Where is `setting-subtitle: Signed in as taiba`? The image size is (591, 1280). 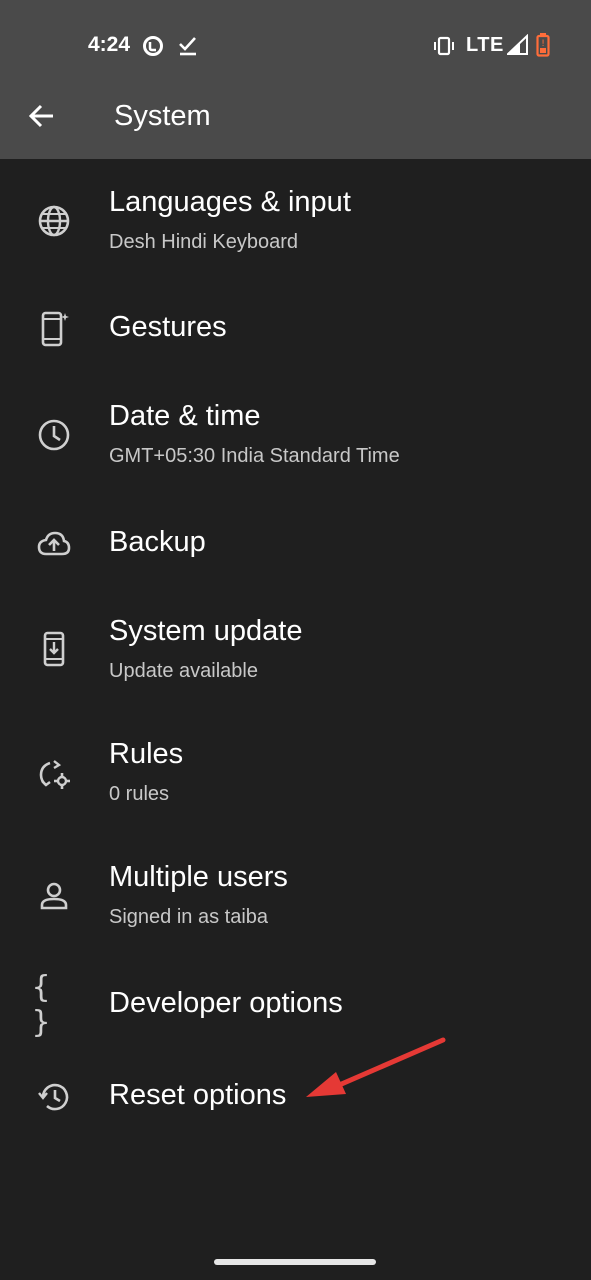
setting-subtitle: Signed in as taiba is located at coordinates (189, 917).